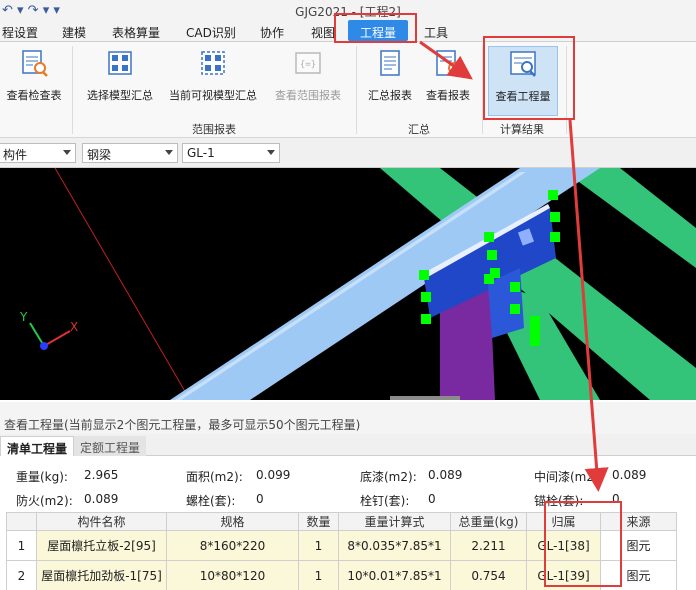 The image size is (696, 590). I want to click on cell-spec: 8*160*220, so click(232, 545).